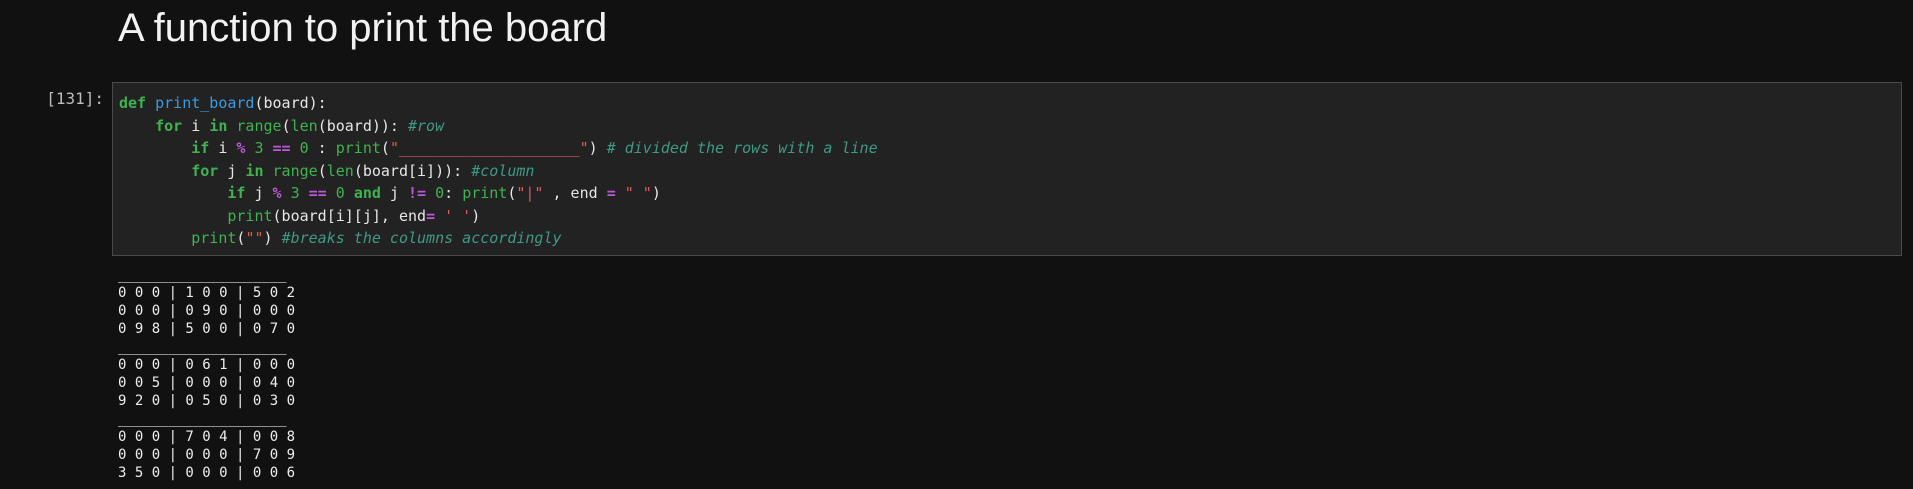 Image resolution: width=1913 pixels, height=489 pixels. Describe the element at coordinates (1010, 103) in the screenshot. I see `code-line: def print_board(board):` at that location.